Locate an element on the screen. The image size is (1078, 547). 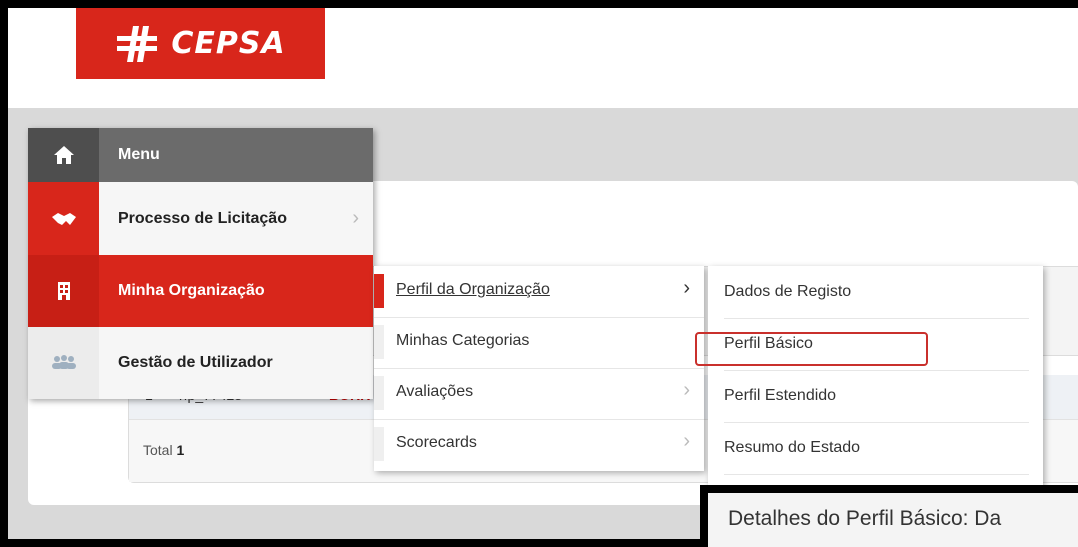
total-value: 1 is located at coordinates (180, 450).